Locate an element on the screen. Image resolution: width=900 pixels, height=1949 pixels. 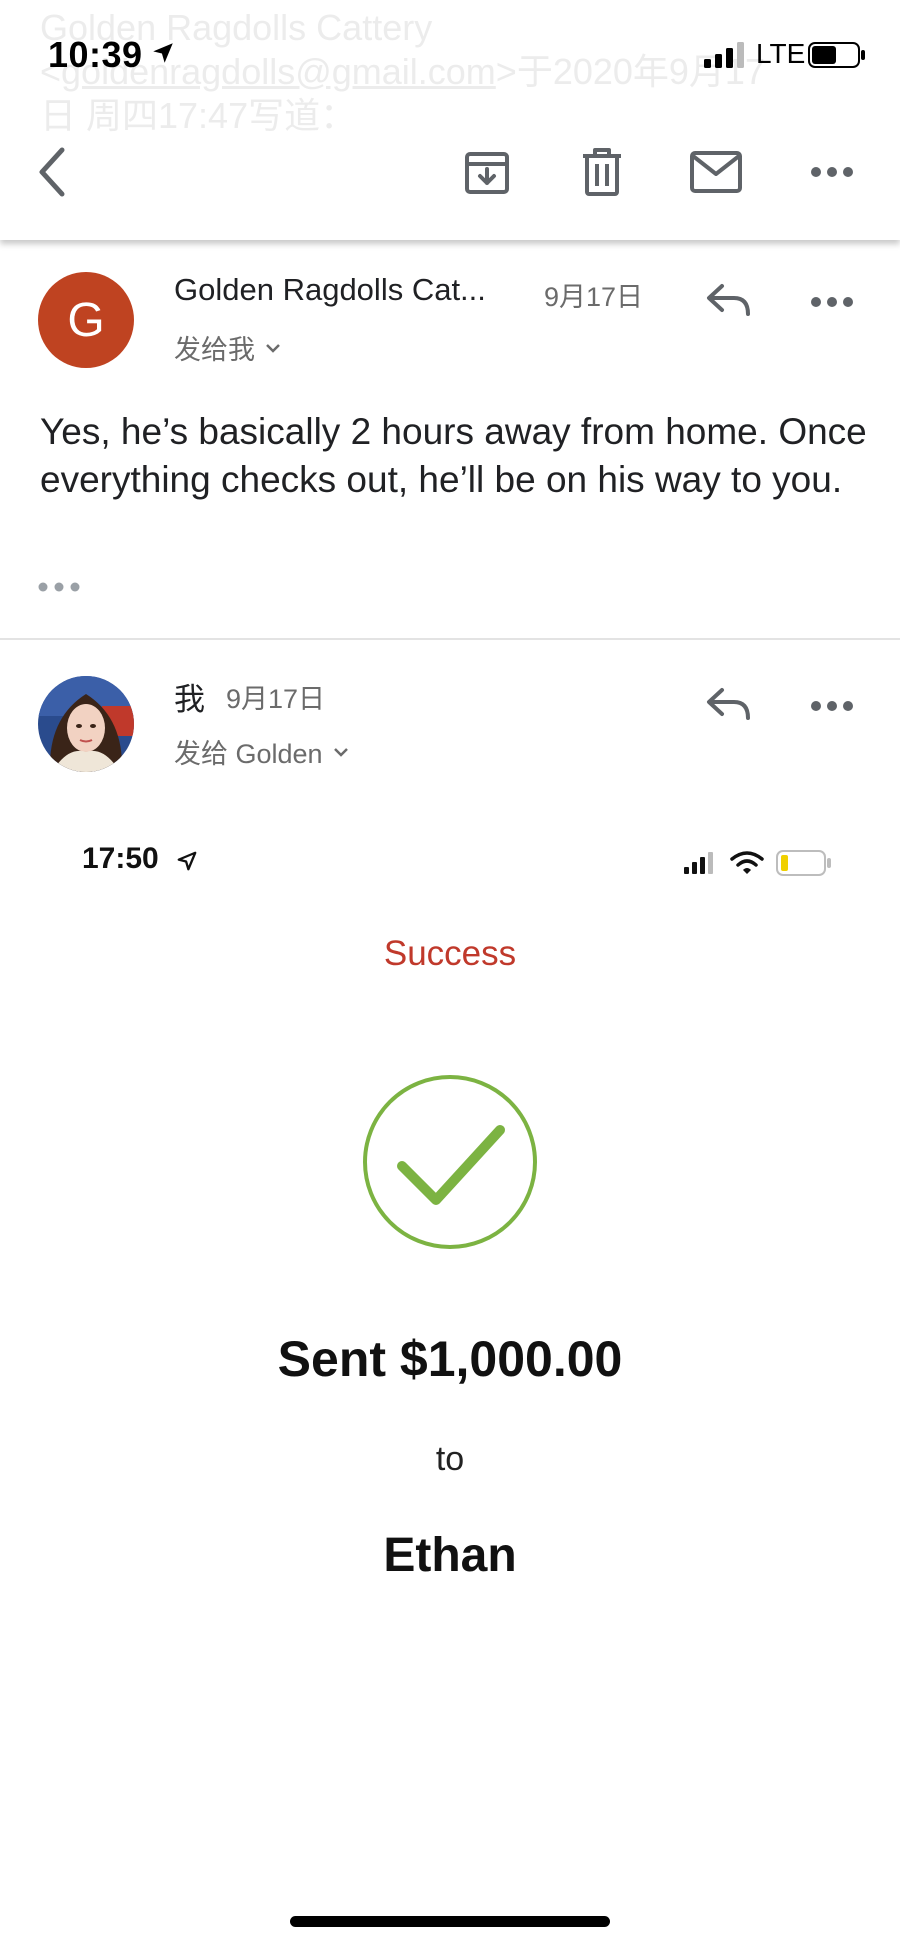
status-bar: 10:39 LTE is located at coordinates (450, 58).